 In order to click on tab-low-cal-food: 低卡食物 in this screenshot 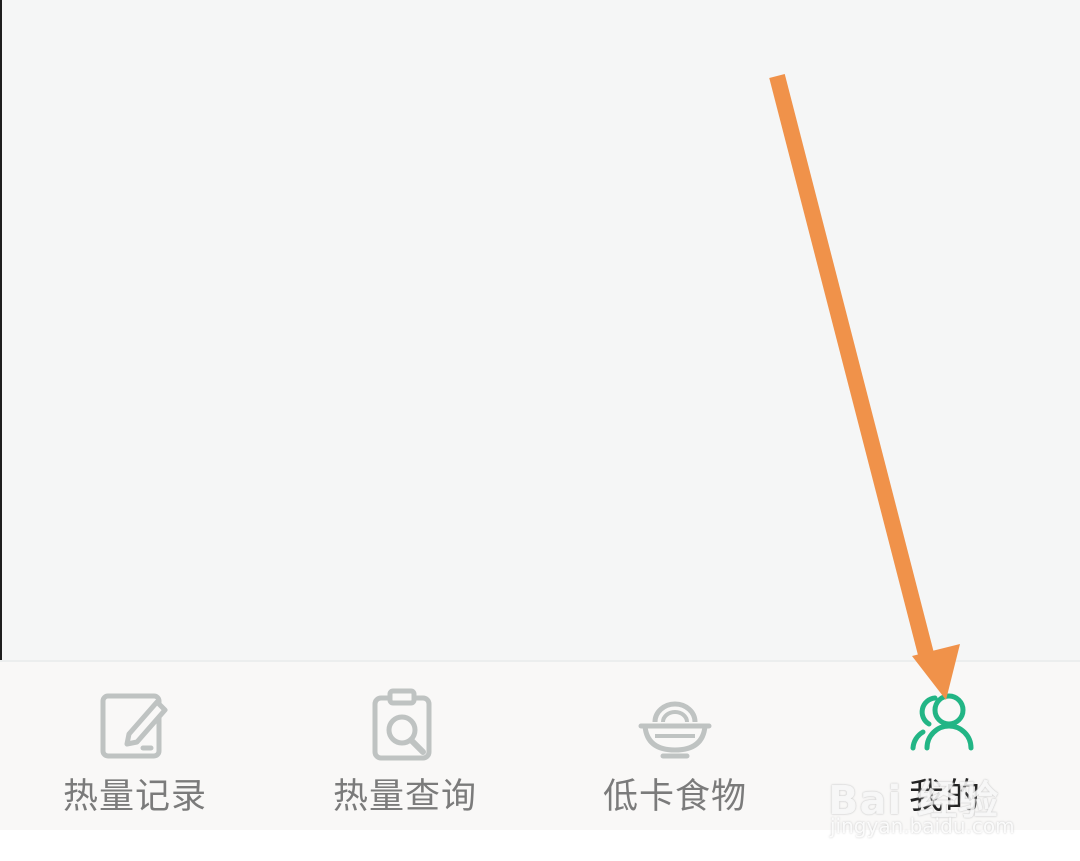, I will do `click(675, 746)`.